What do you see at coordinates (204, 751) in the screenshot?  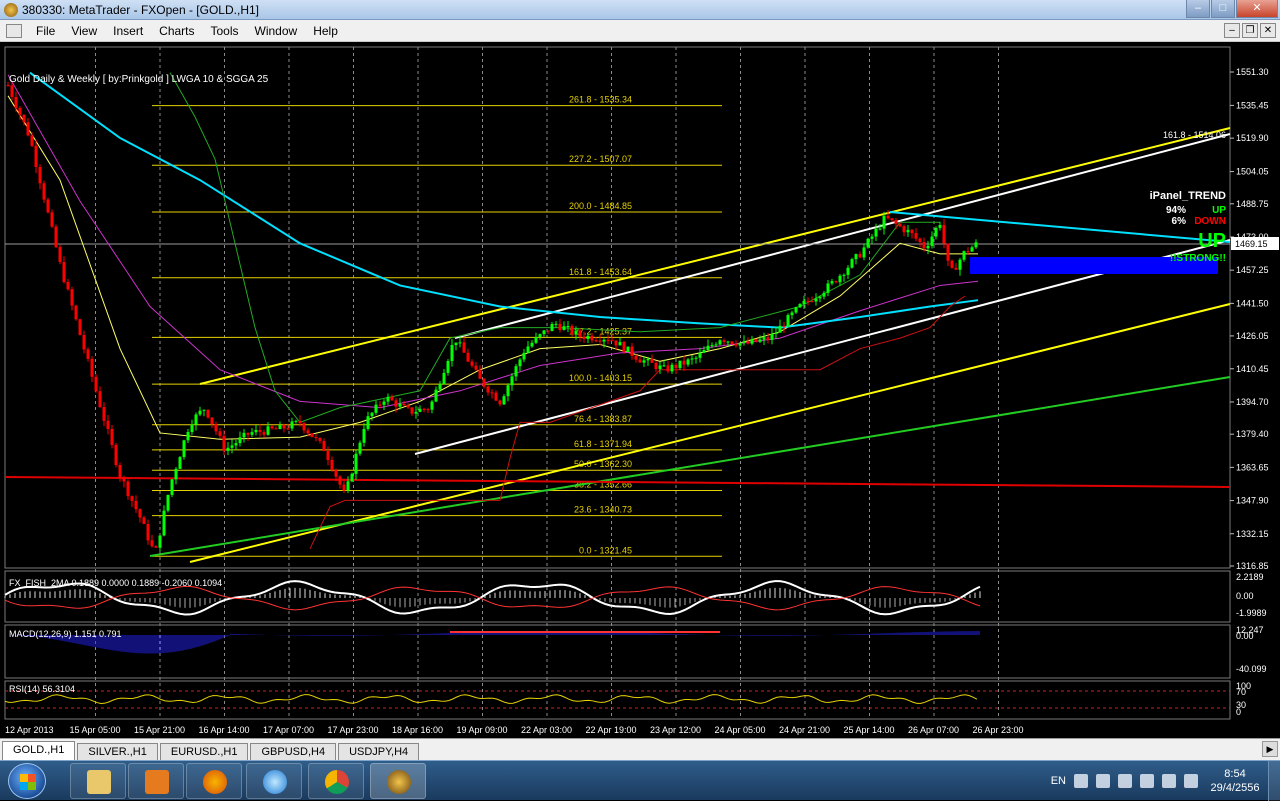 I see `tab-eurusd-h1: EURUSD.,H1` at bounding box center [204, 751].